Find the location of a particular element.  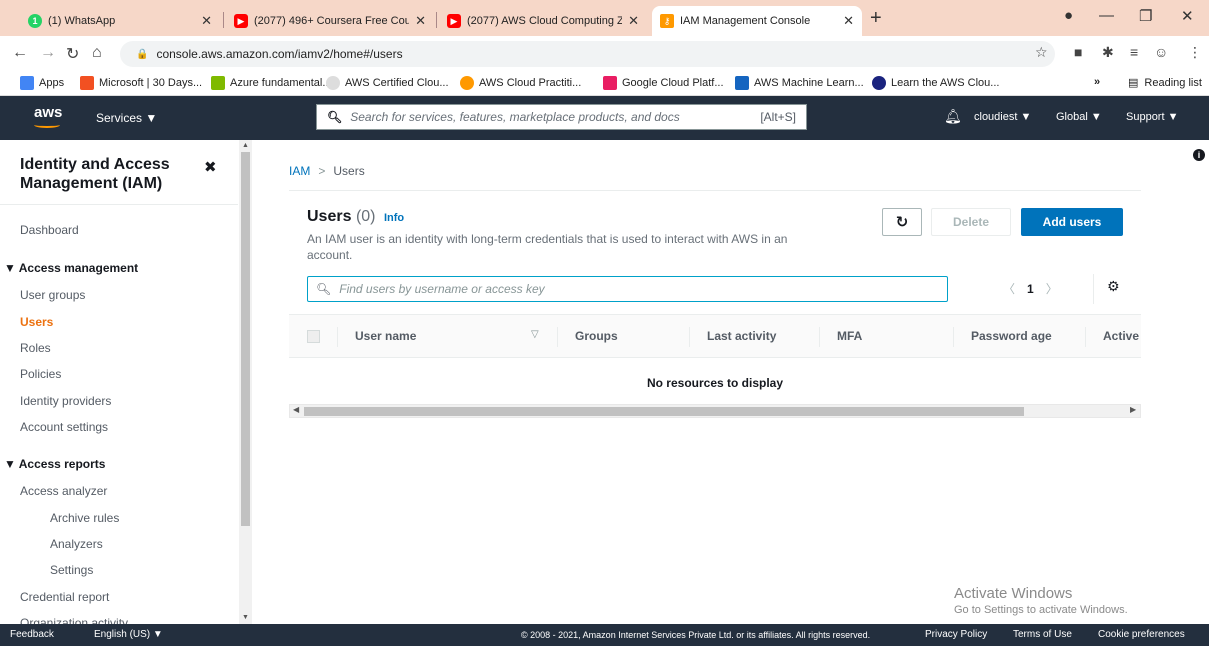

users-search-input: 🔍︎ Find users by username or access key is located at coordinates (627, 289).